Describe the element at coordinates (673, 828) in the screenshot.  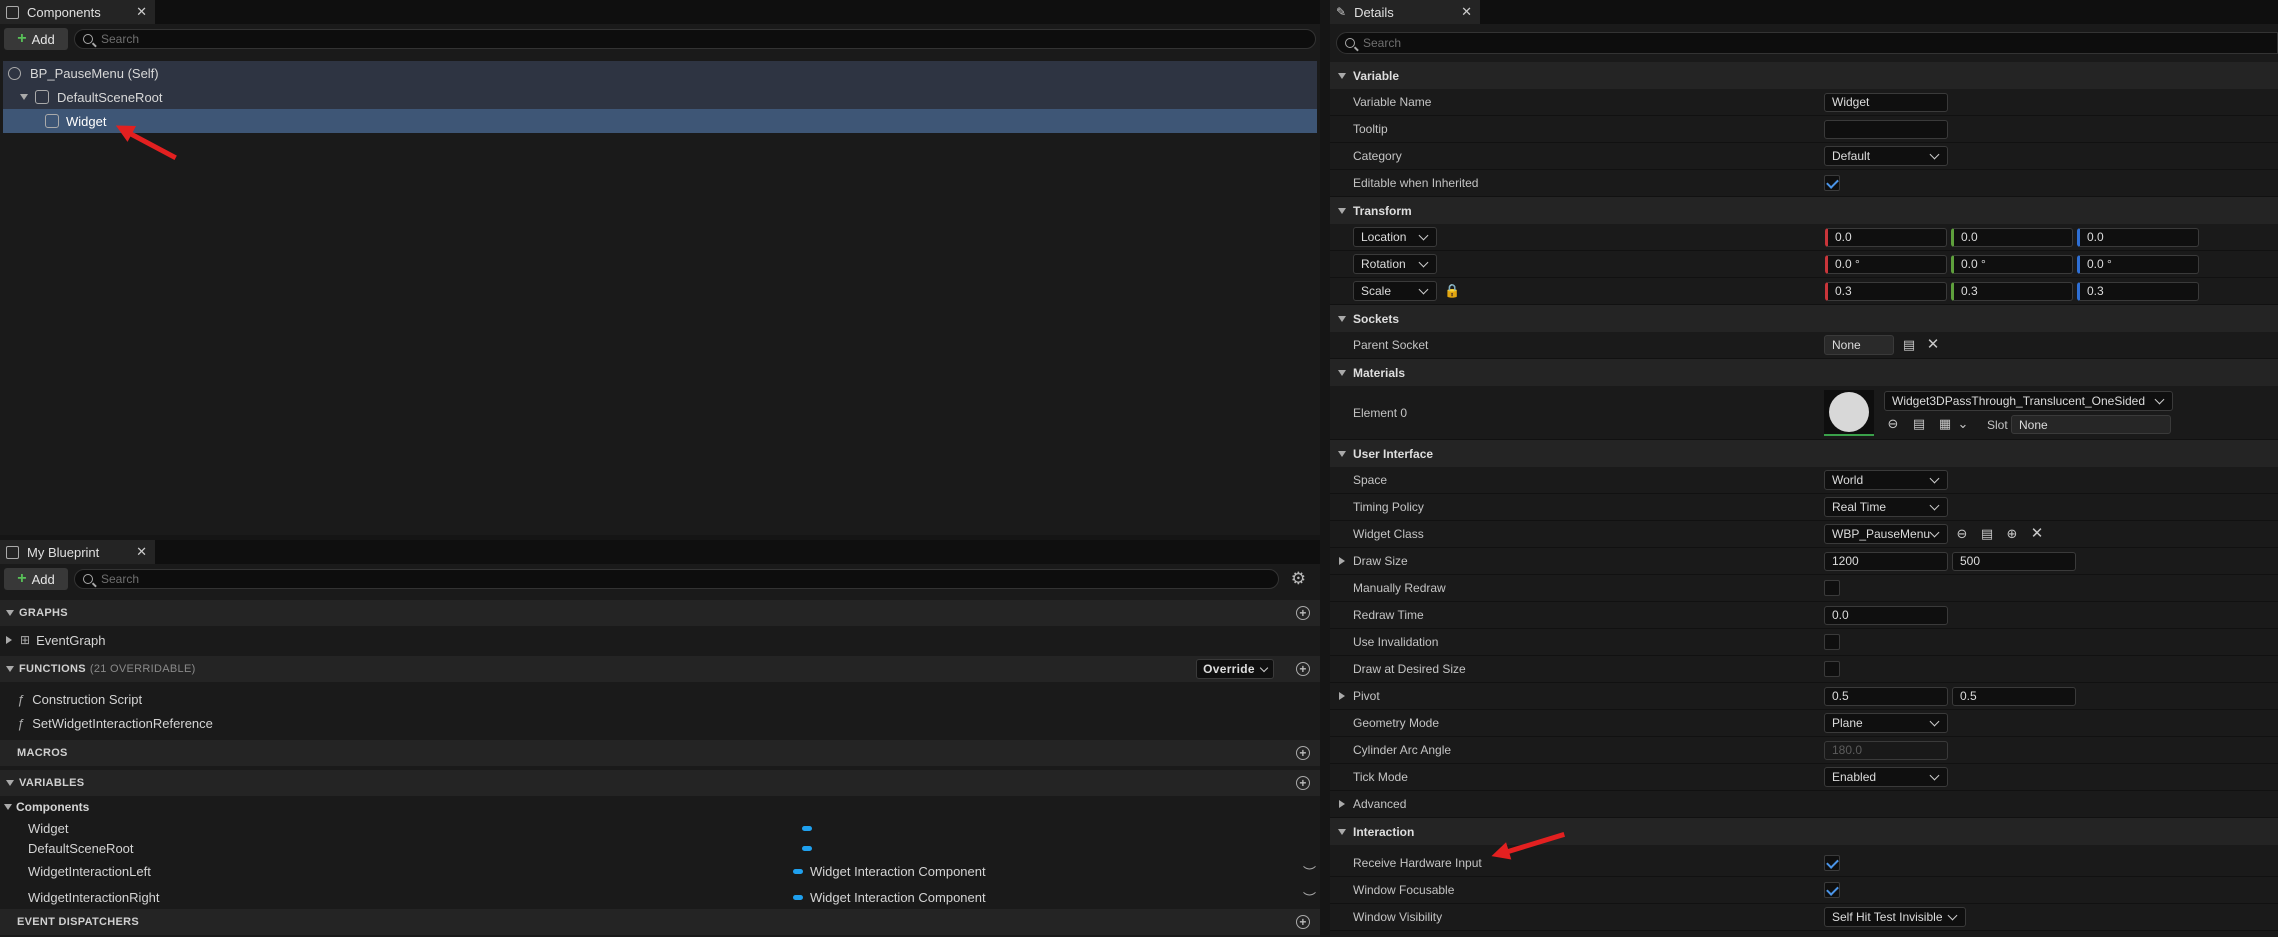
I see `variable-row-widget: Widget` at that location.